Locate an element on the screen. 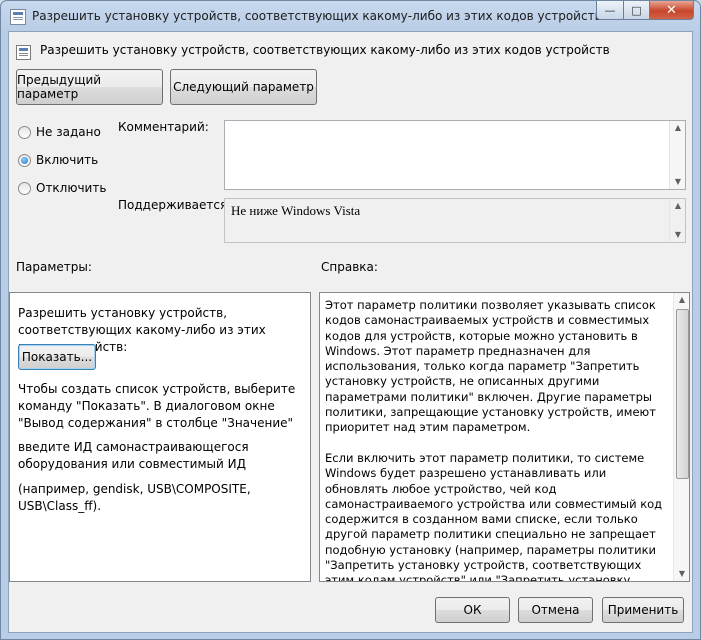 Image resolution: width=701 pixels, height=640 pixels. comment-scrollbar: ▲ ▼ is located at coordinates (677, 155).